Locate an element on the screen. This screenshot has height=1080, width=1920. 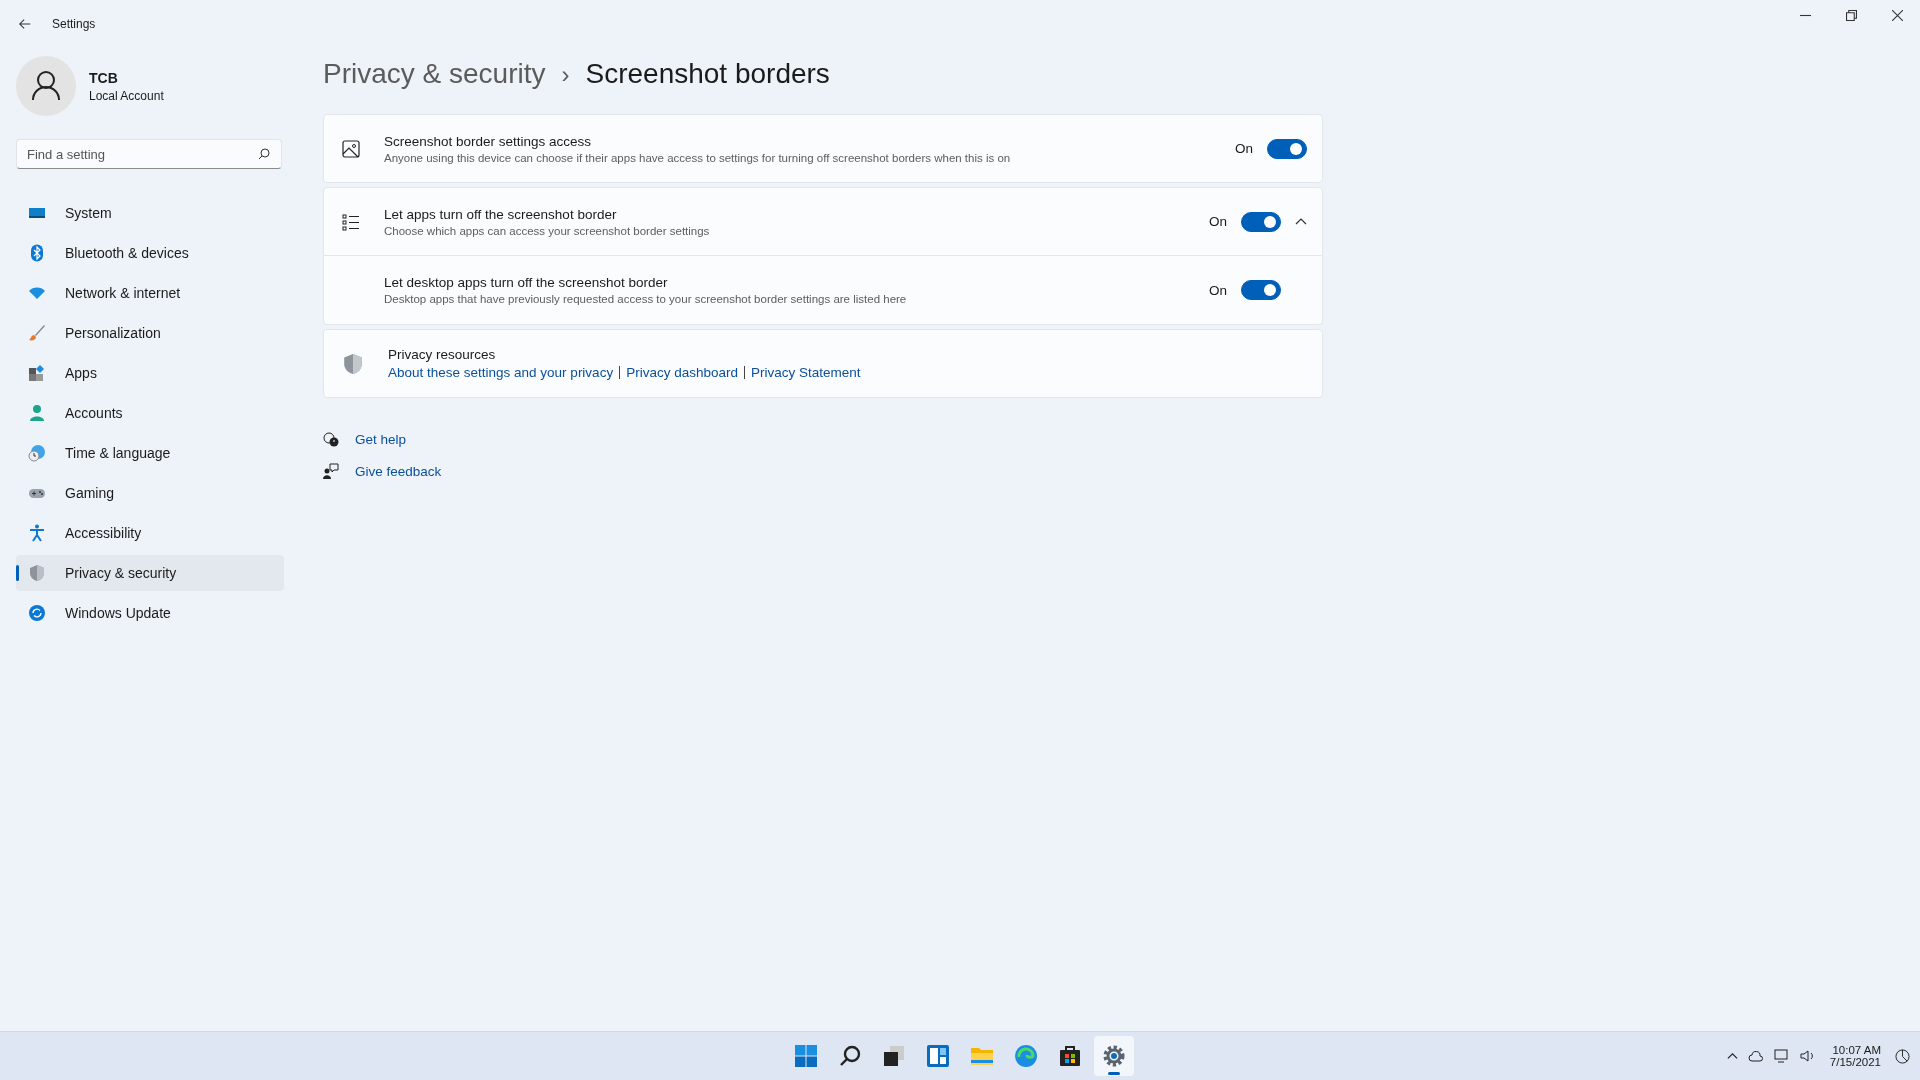
task-view-icon is located at coordinates (894, 1056).